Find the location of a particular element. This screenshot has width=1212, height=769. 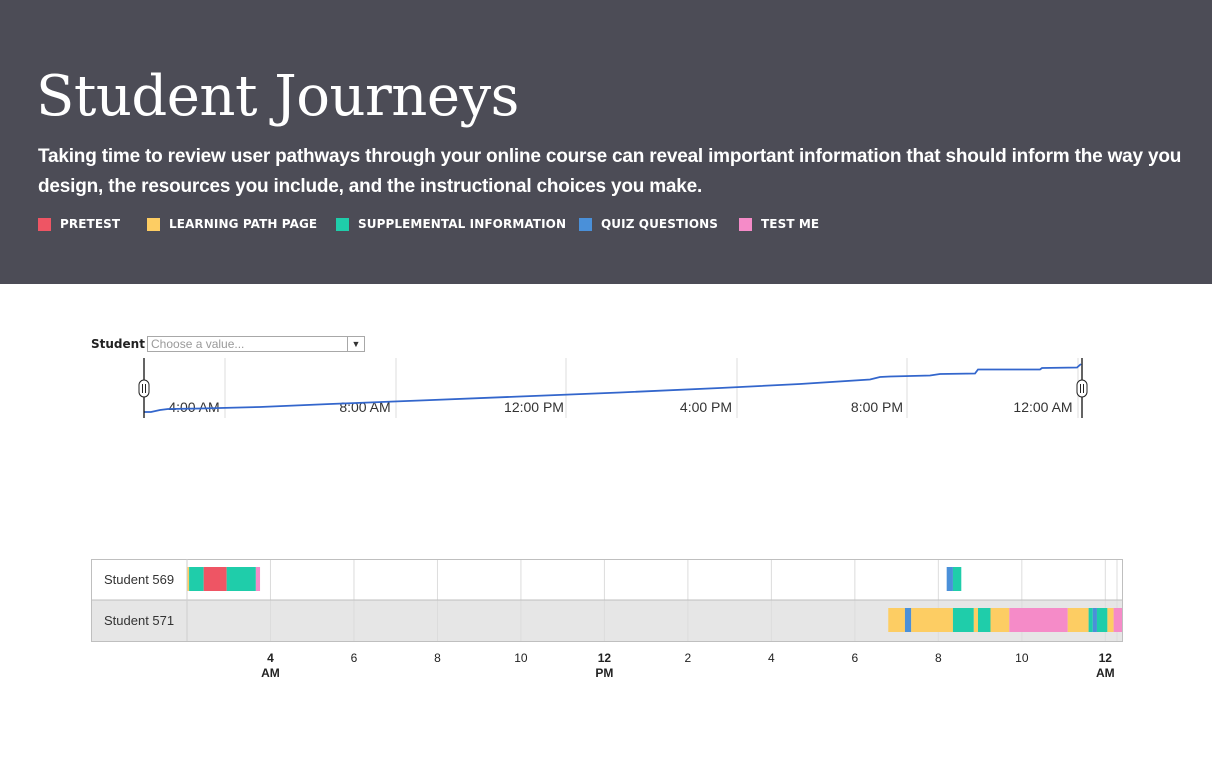

timeline-row-label: Student 571 is located at coordinates (139, 620).